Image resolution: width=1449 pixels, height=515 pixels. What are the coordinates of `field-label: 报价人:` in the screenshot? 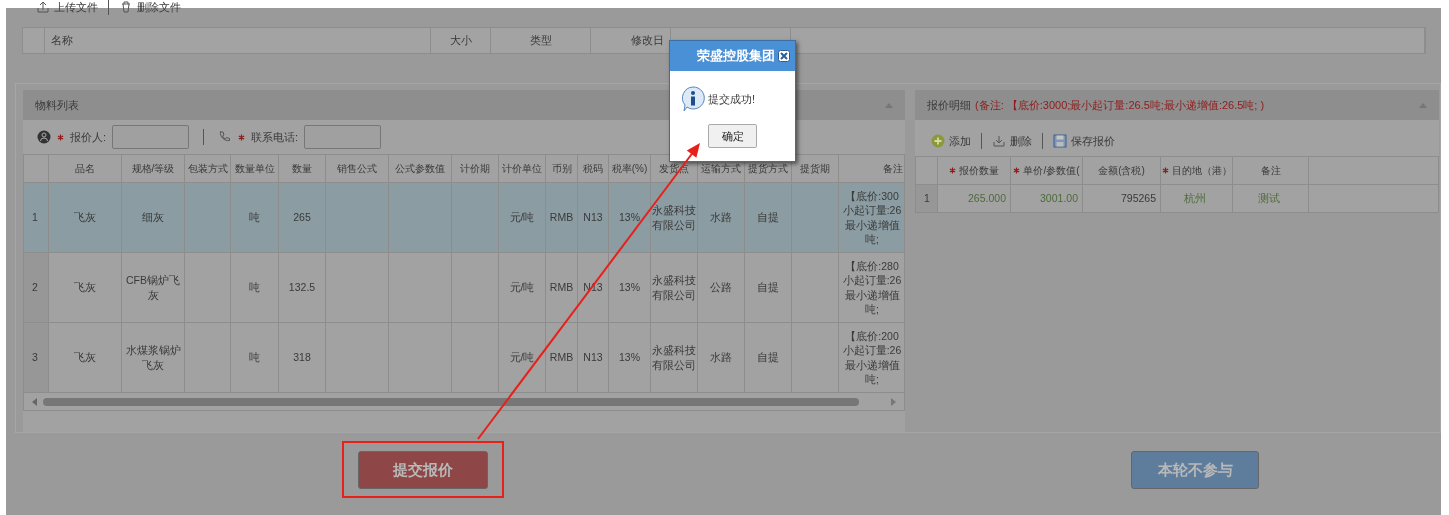 It's located at (88, 137).